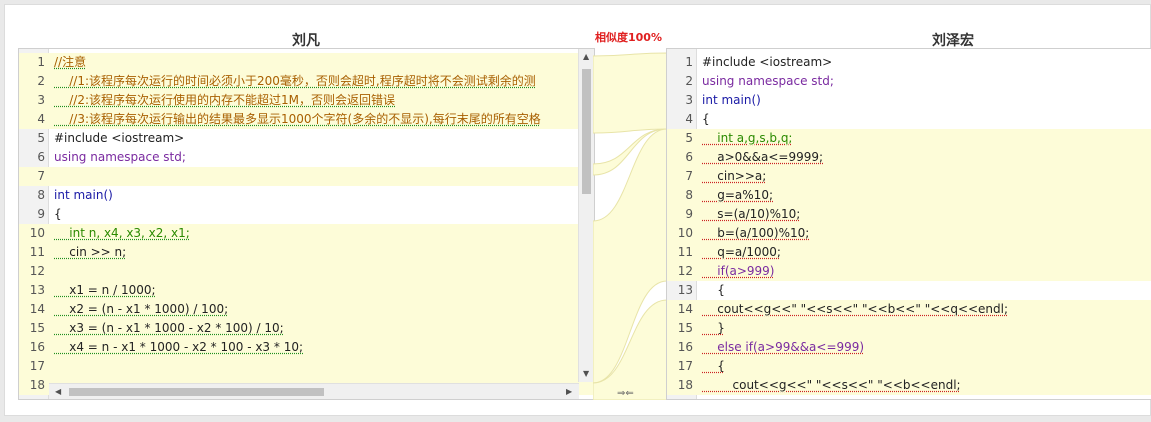  I want to click on line-number: 5, so click(41, 138).